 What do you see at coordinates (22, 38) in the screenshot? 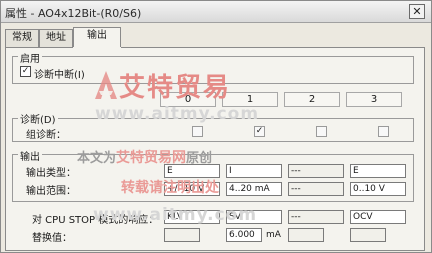
I see `tab-general: 常规` at bounding box center [22, 38].